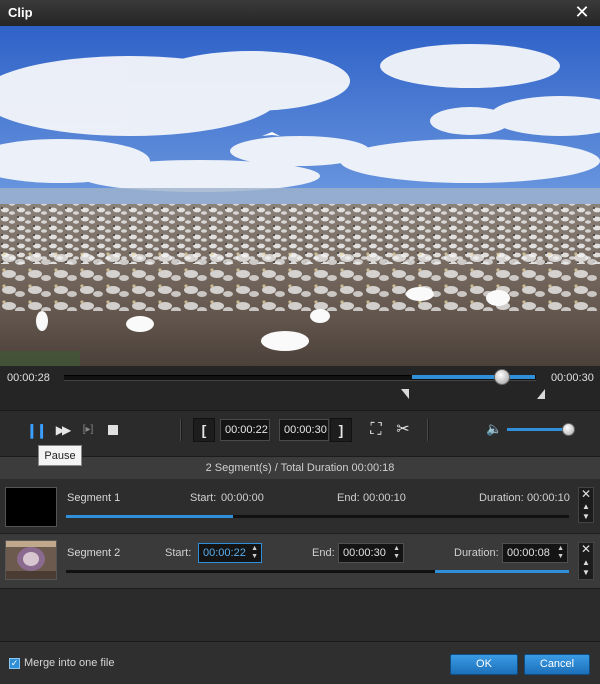  What do you see at coordinates (36, 430) in the screenshot?
I see `pause-icon: ❙❙` at bounding box center [36, 430].